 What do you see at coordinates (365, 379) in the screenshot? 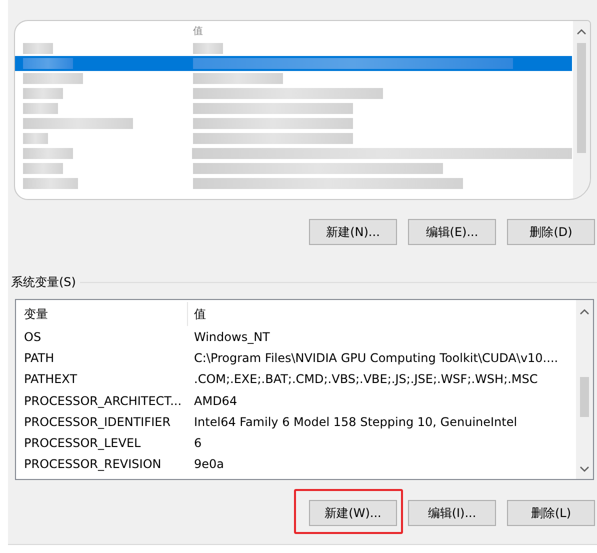
I see `variable-value: .COM;.EXE;.BAT;.CMD;.VBS;.VBE;.JS;.JSE;.WSF;.WSH;.MSC` at bounding box center [365, 379].